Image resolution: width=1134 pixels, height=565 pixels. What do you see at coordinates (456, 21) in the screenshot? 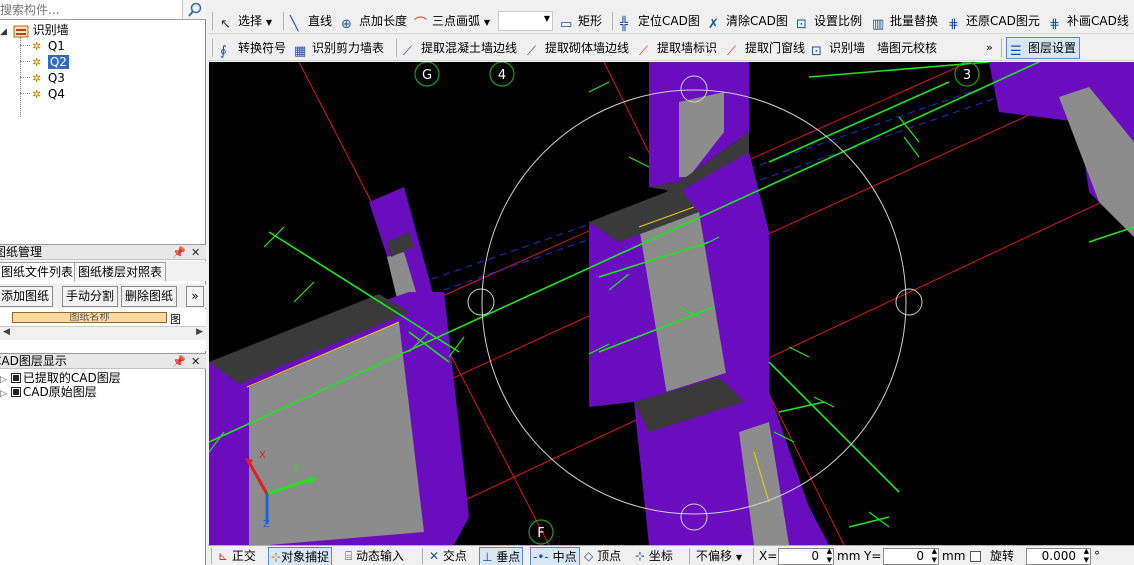
I see `tool-label: 三点画弧` at bounding box center [456, 21].